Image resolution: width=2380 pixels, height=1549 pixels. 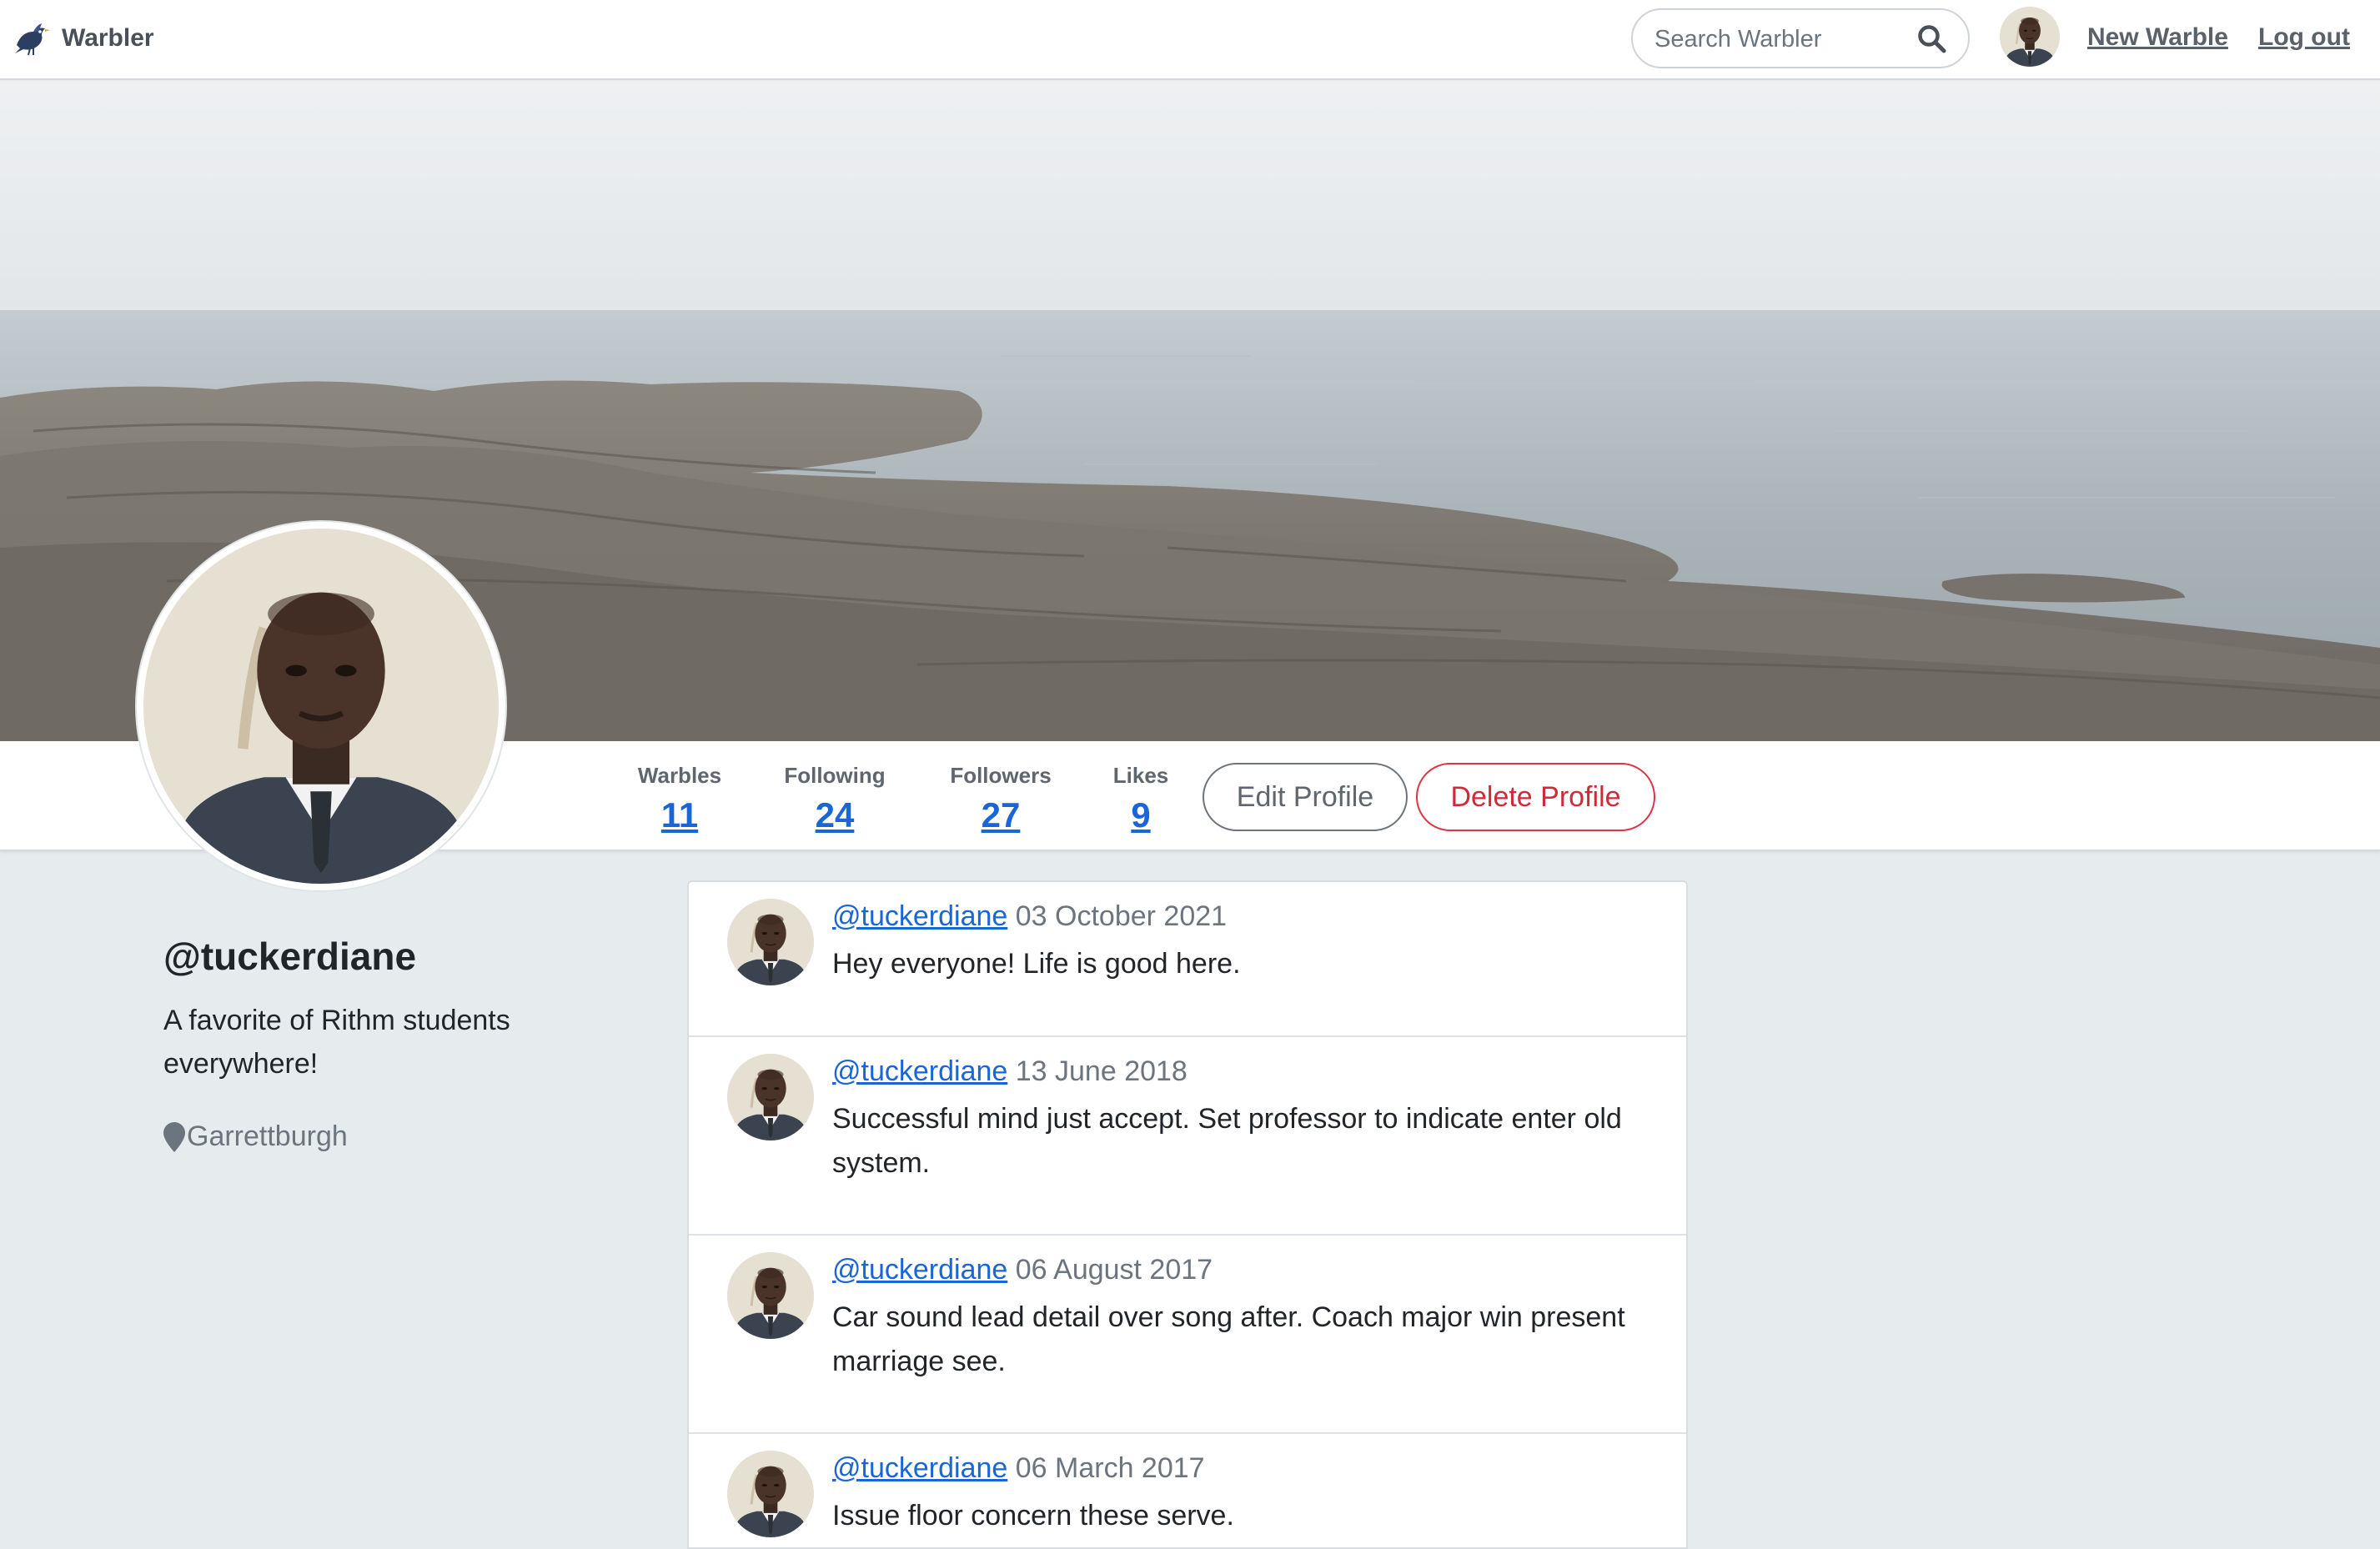 What do you see at coordinates (679, 815) in the screenshot?
I see `stat-value-warbles: 11` at bounding box center [679, 815].